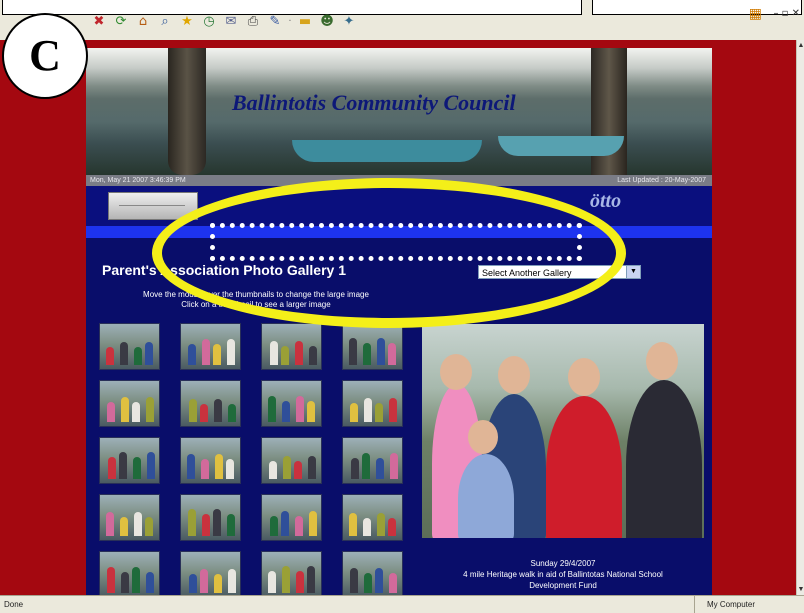  I want to click on scroll-up-icon: ▲, so click(800, 45).